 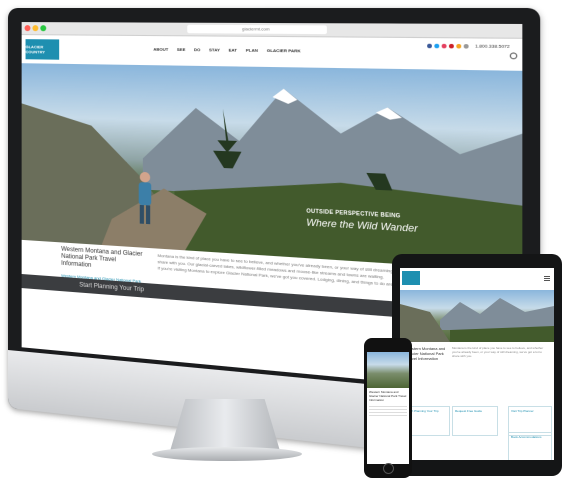 I want to click on monitor-stand, so click(x=225, y=425).